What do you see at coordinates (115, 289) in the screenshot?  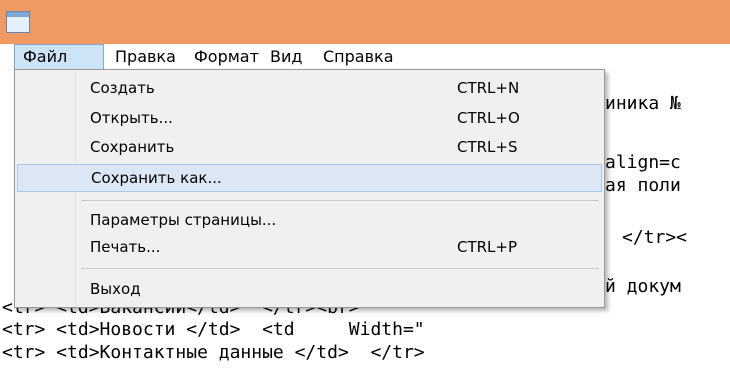 I see `menu-item-label: Выход` at bounding box center [115, 289].